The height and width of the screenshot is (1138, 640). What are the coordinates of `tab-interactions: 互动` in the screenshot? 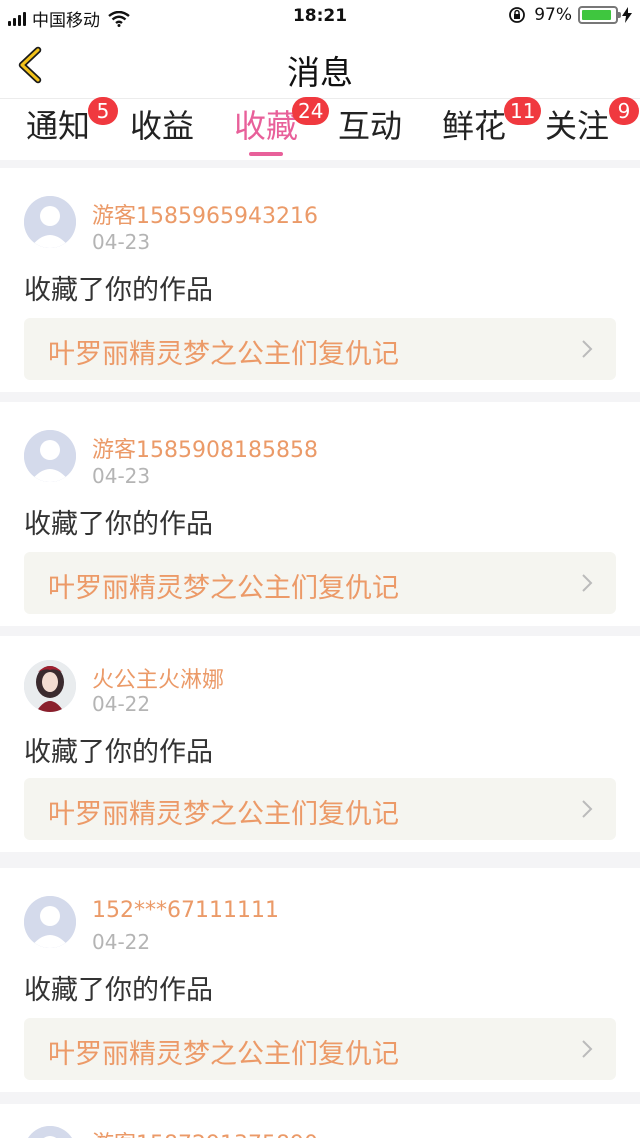 It's located at (370, 130).